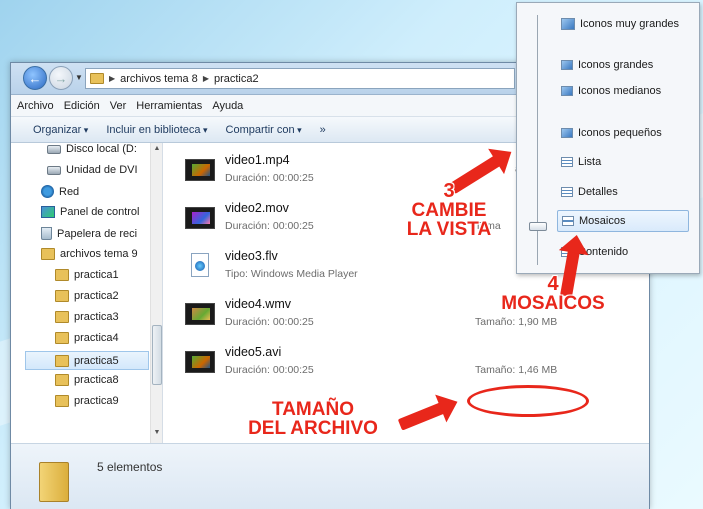  Describe the element at coordinates (101, 149) in the screenshot. I see `nav-item-label: Disco local (D:` at that location.